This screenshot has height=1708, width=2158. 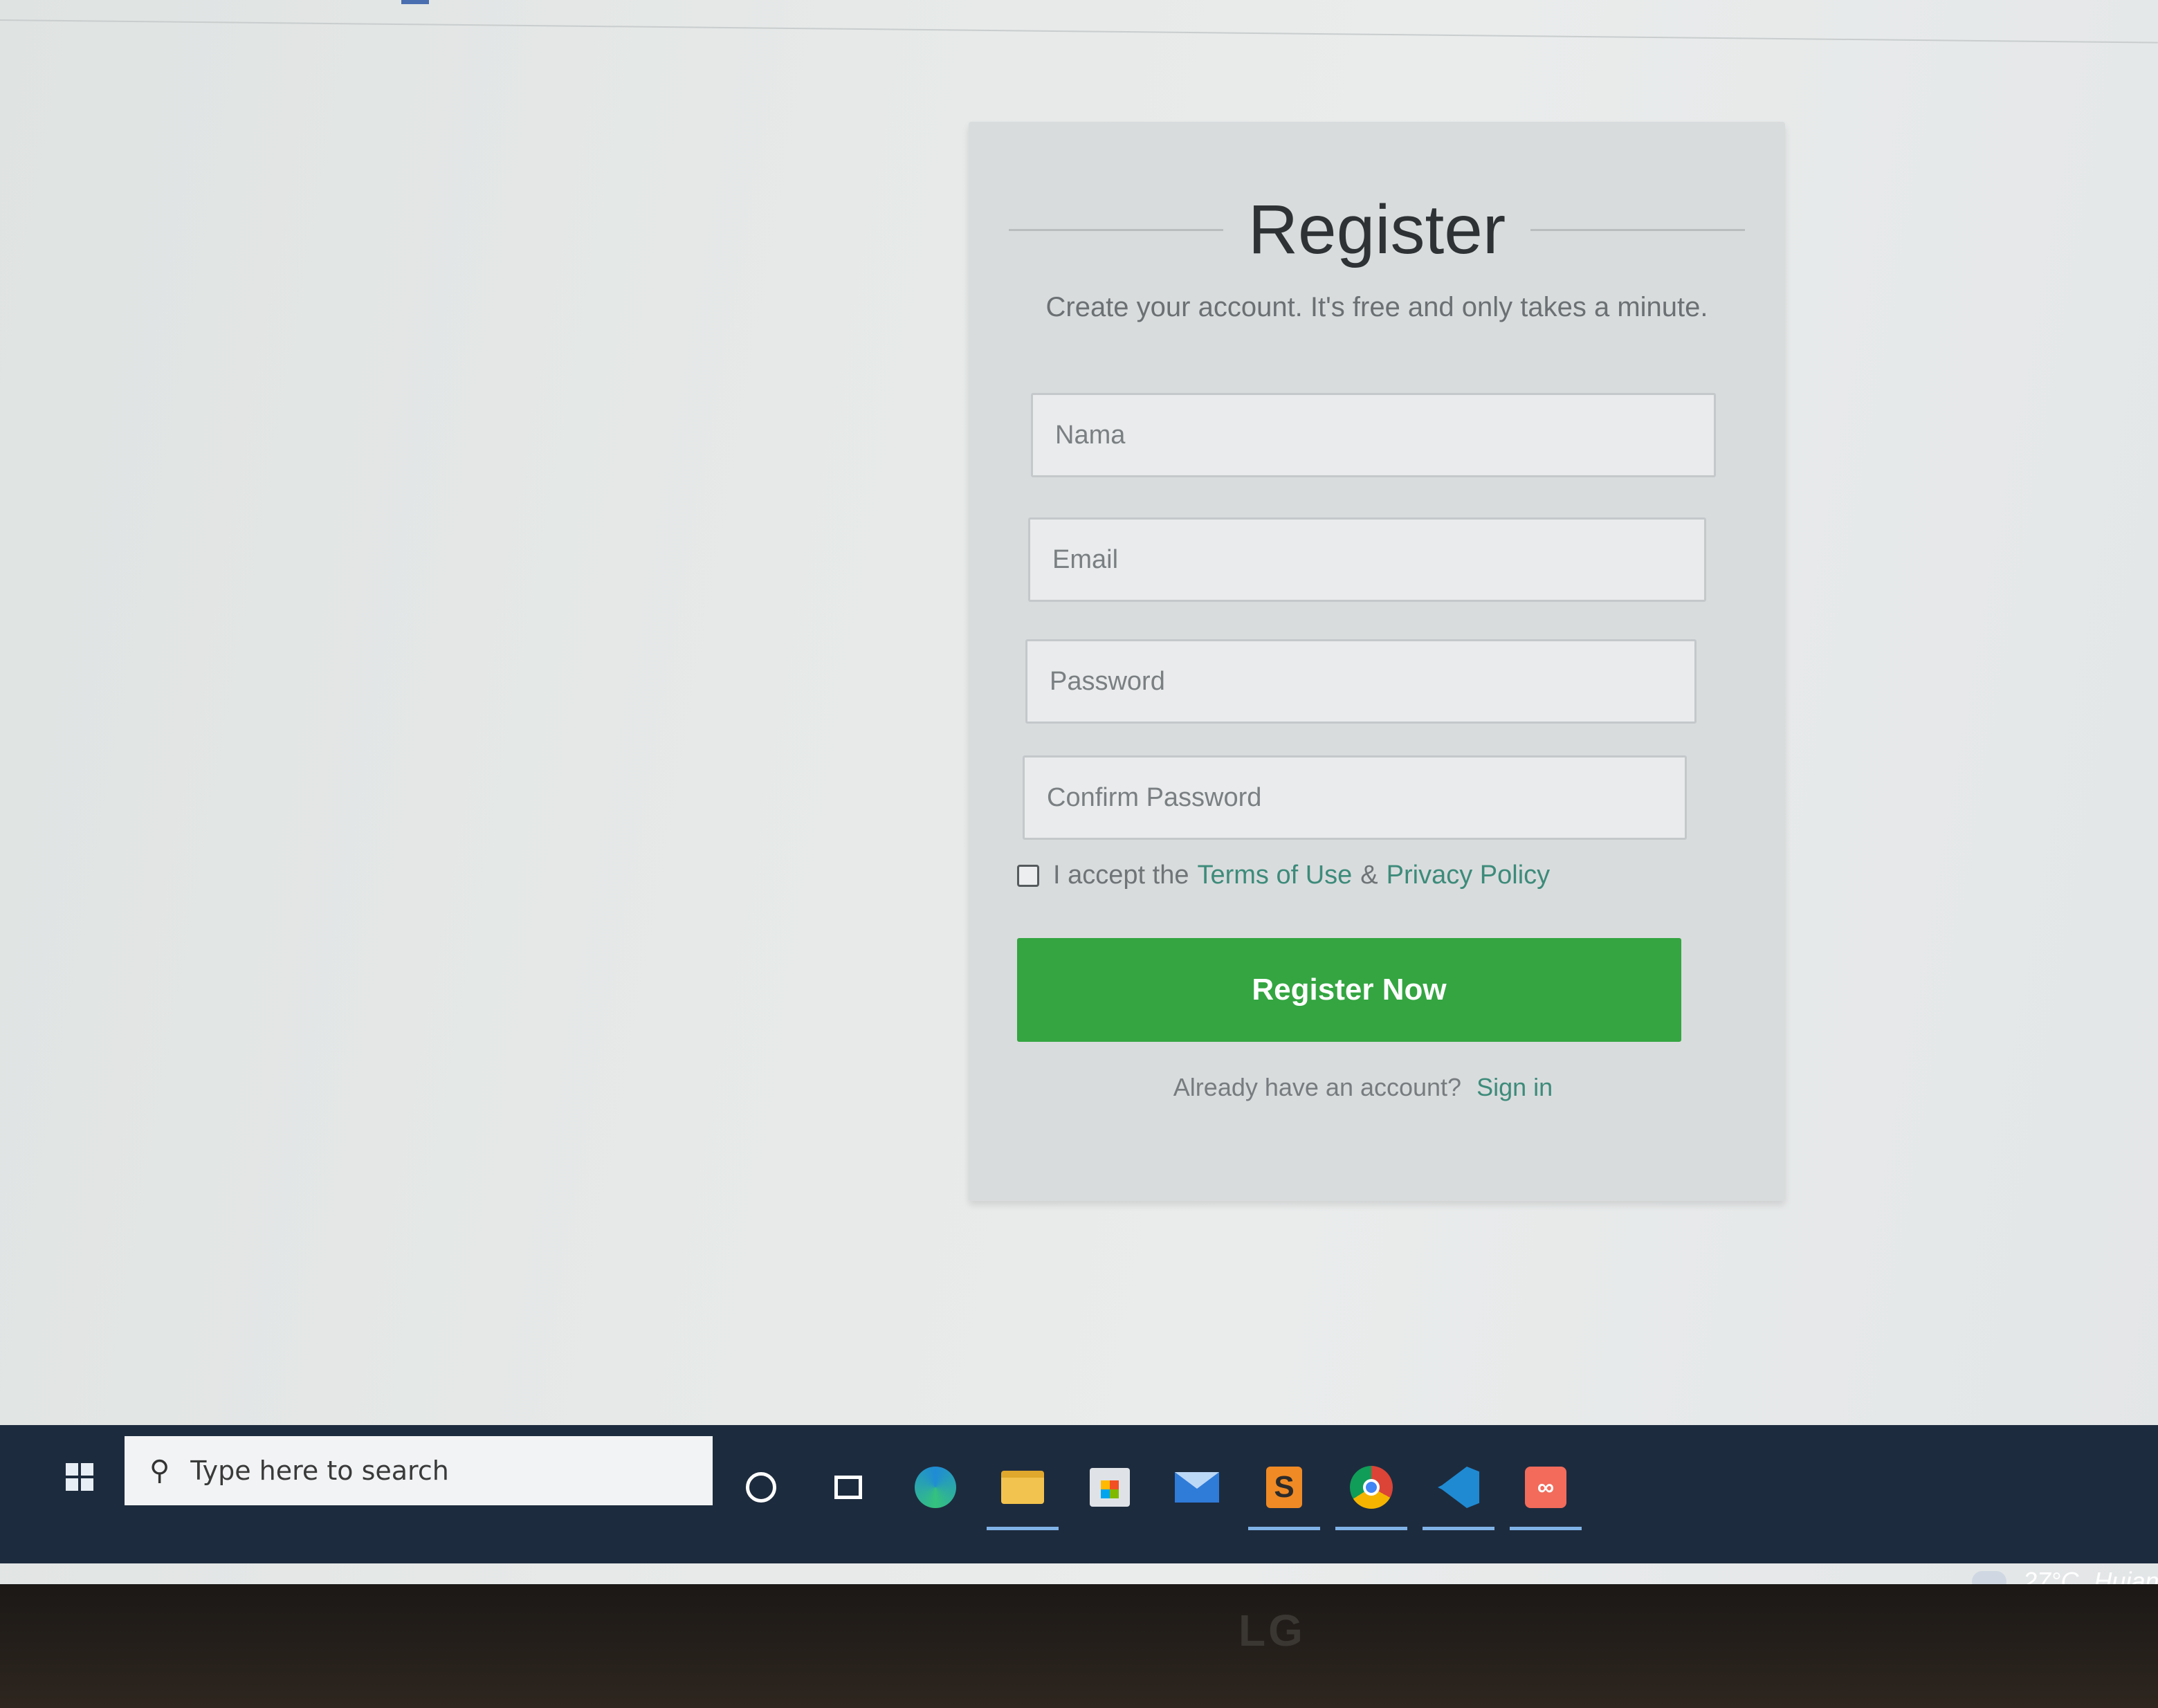 I want to click on edge-button, so click(x=936, y=1488).